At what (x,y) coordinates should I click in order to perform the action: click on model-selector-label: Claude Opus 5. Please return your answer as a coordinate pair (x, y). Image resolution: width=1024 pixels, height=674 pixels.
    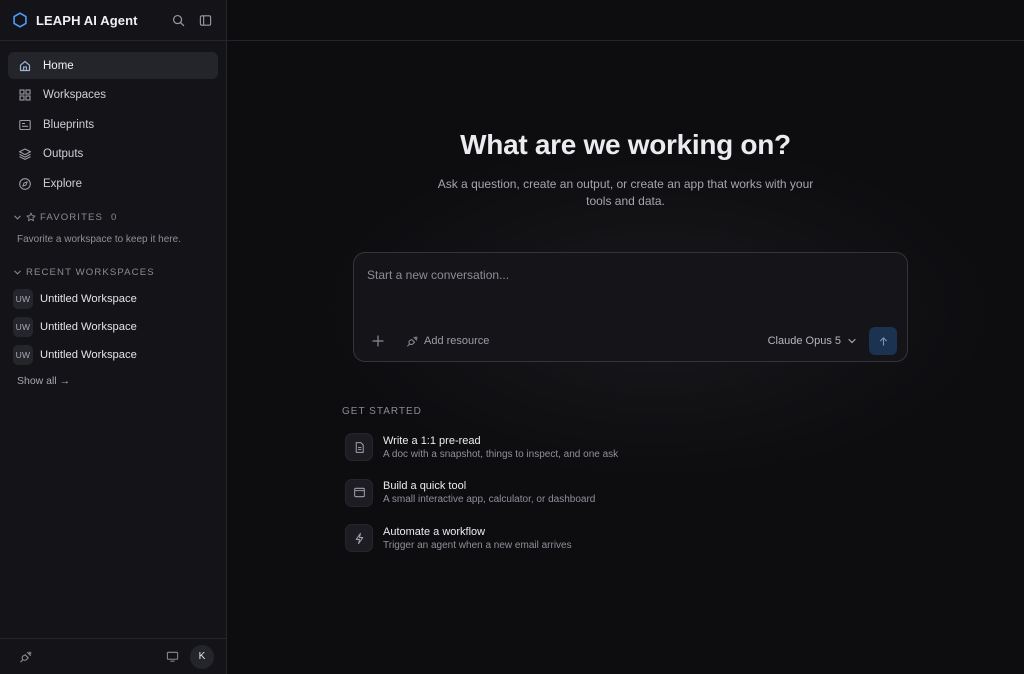
    Looking at the image, I should click on (804, 341).